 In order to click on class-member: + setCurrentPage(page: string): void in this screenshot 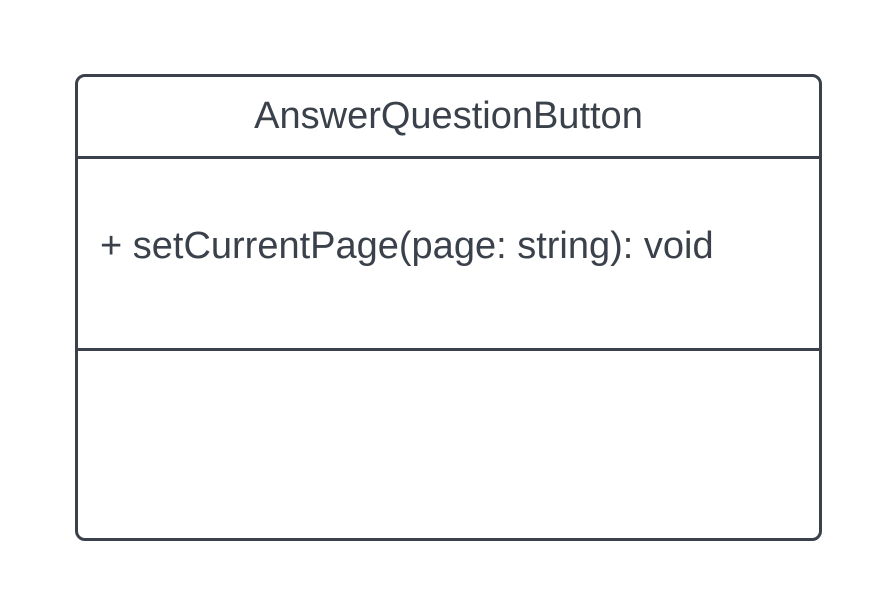, I will do `click(407, 246)`.